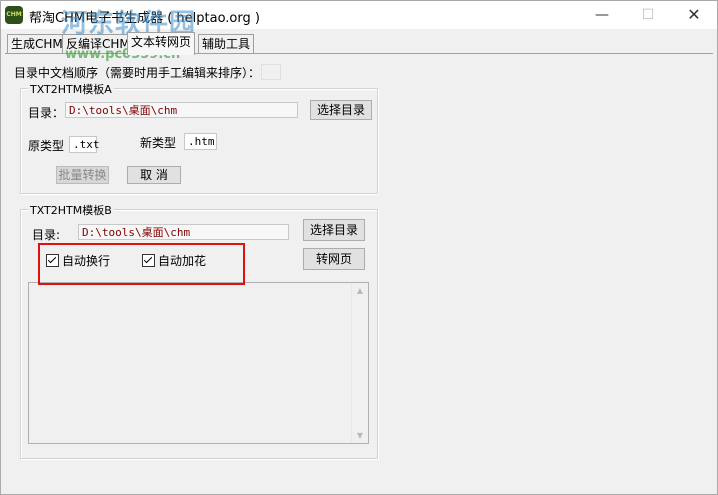 The height and width of the screenshot is (495, 718). Describe the element at coordinates (154, 175) in the screenshot. I see `cancel-button: 取 消` at that location.